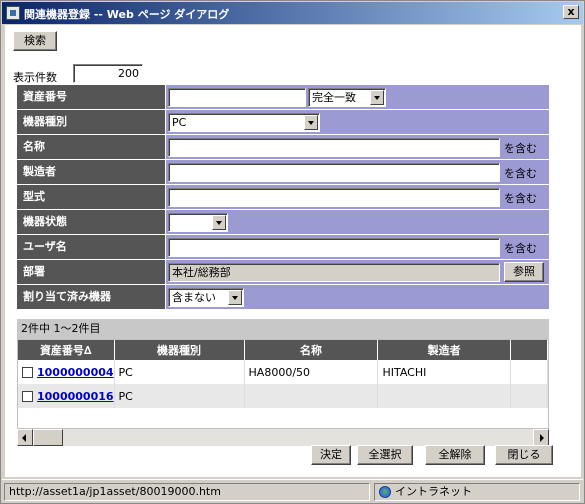  What do you see at coordinates (25, 437) in the screenshot?
I see `scroll-left-arrow-icon` at bounding box center [25, 437].